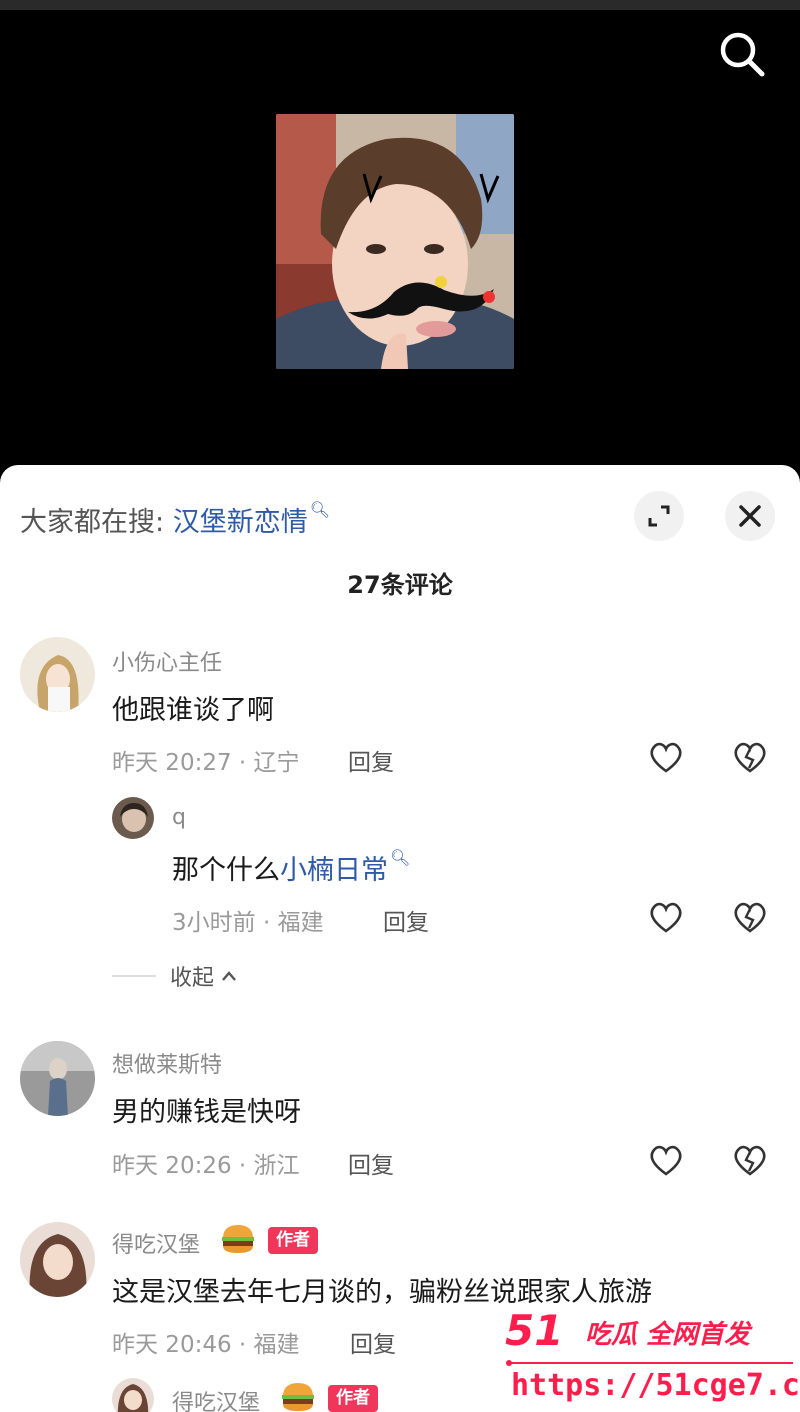 The image size is (800, 1412). Describe the element at coordinates (206, 1345) in the screenshot. I see `comment-meta: 昨天 20:46 · 福建` at that location.